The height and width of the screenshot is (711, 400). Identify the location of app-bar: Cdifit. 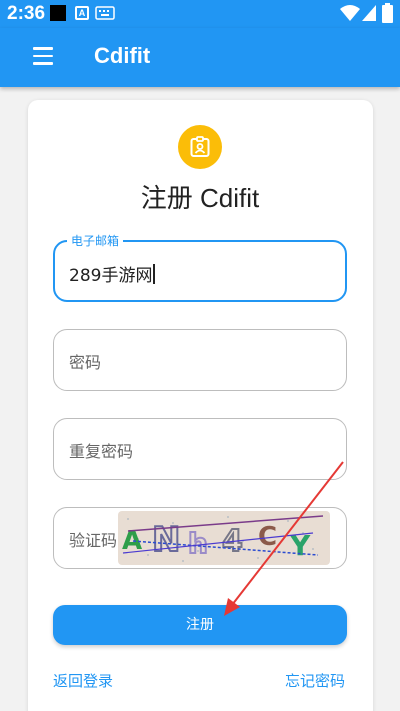
(200, 57).